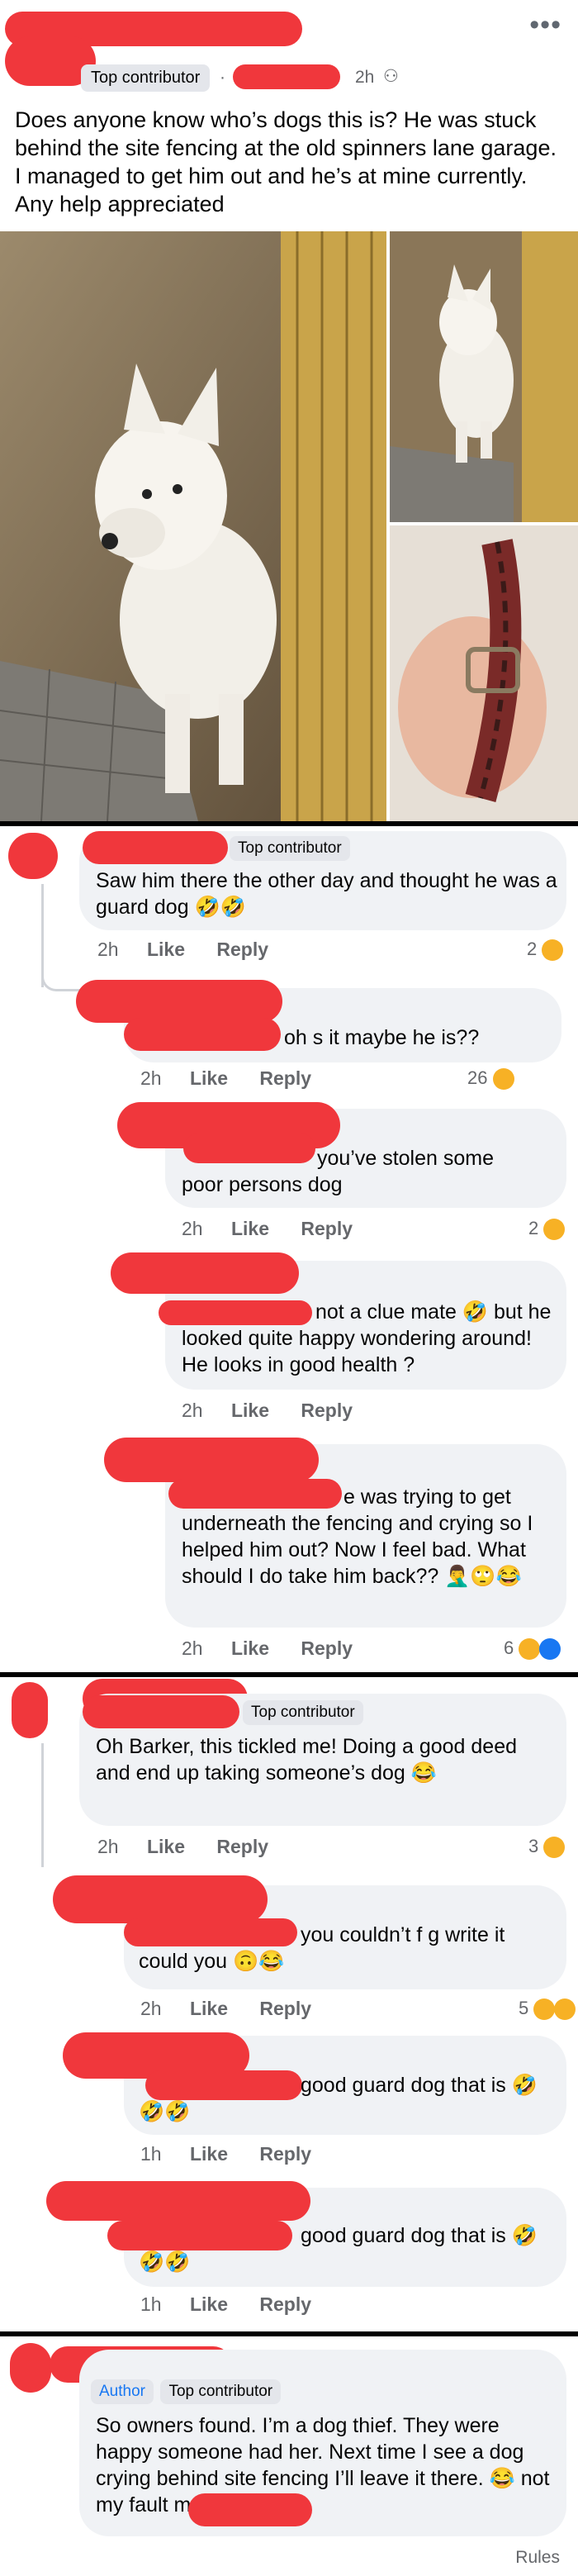  Describe the element at coordinates (122, 2391) in the screenshot. I see `author-badge: Author` at that location.